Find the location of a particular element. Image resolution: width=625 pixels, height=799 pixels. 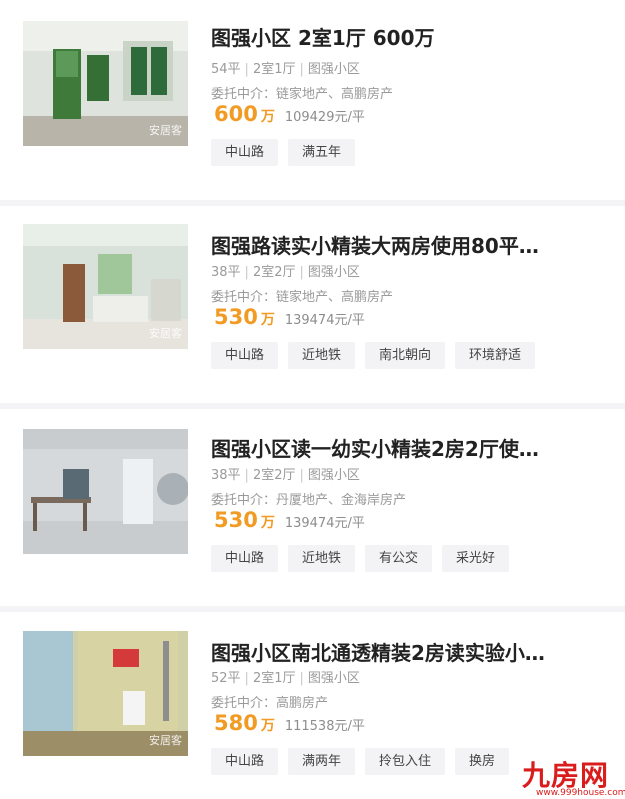

price-row: 600 万 109429元/平 is located at coordinates (289, 114).